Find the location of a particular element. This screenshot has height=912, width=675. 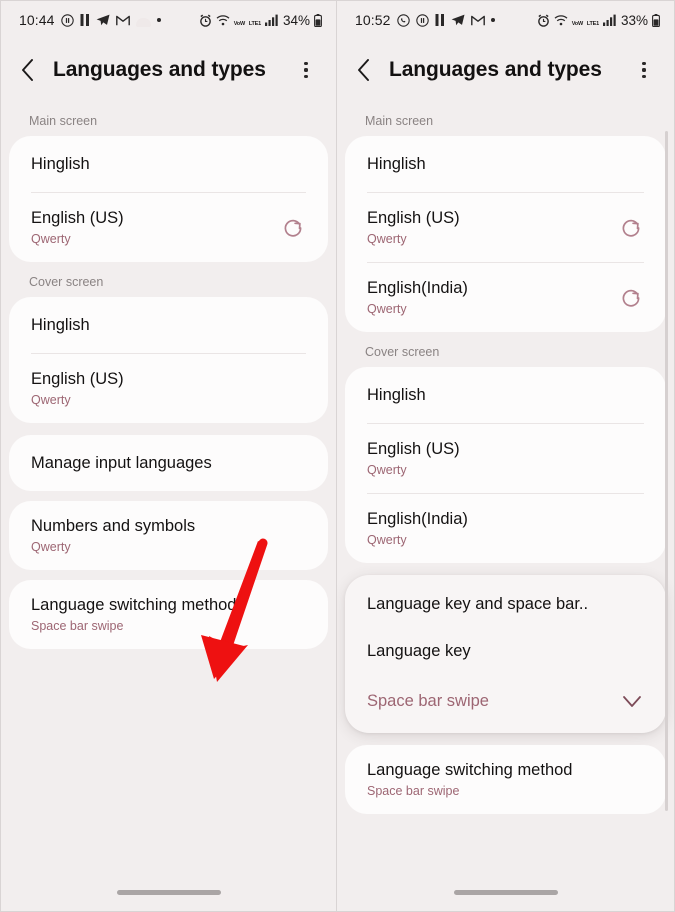

status-bar-left-group: 10:44 is located at coordinates (109, 20).